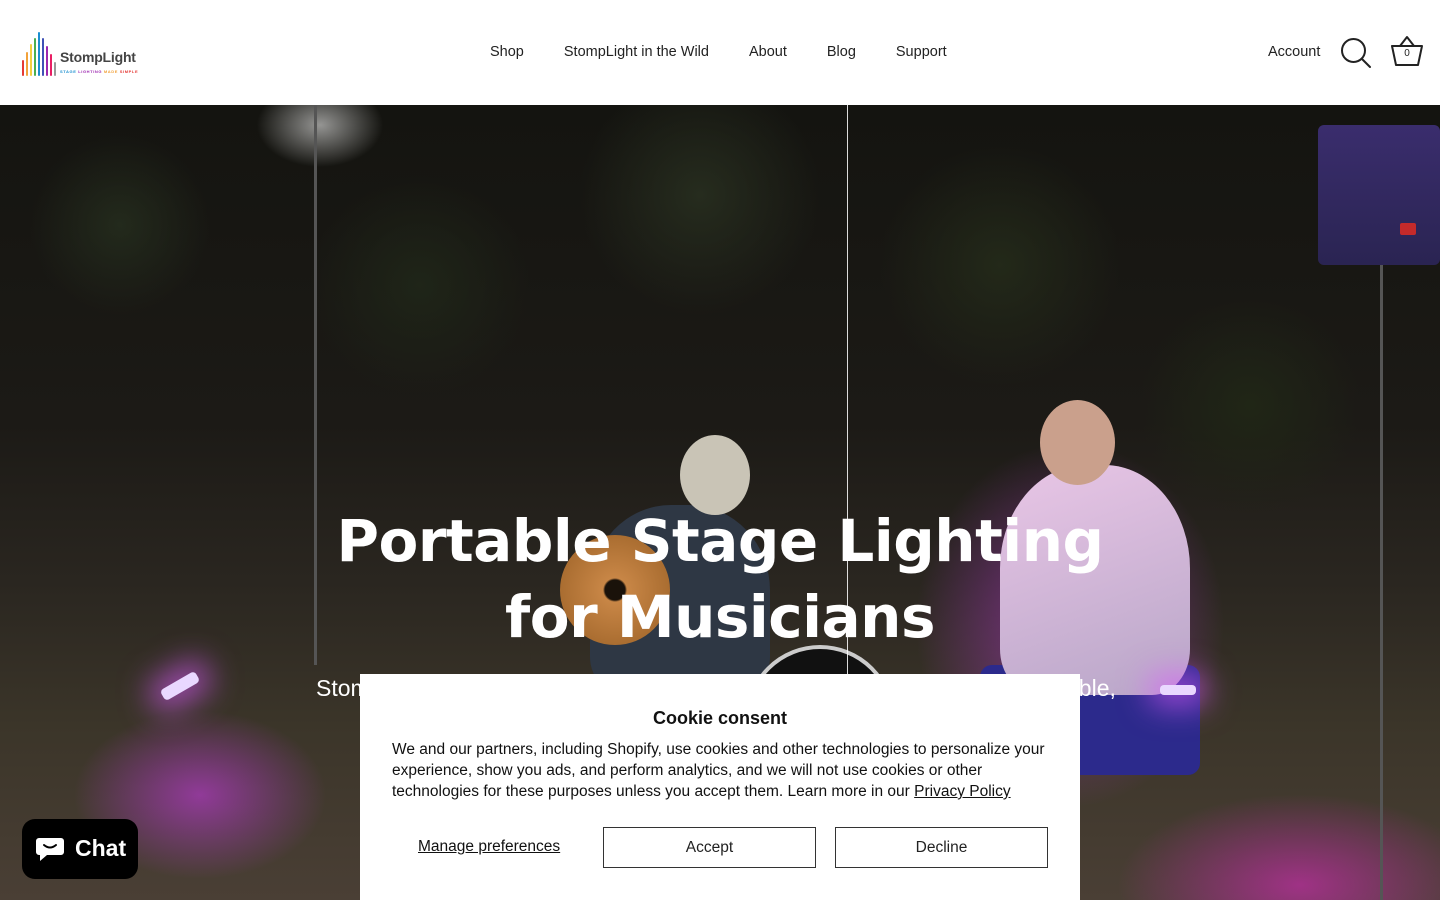 This screenshot has height=900, width=1440. I want to click on nav-item-support: Support, so click(921, 52).